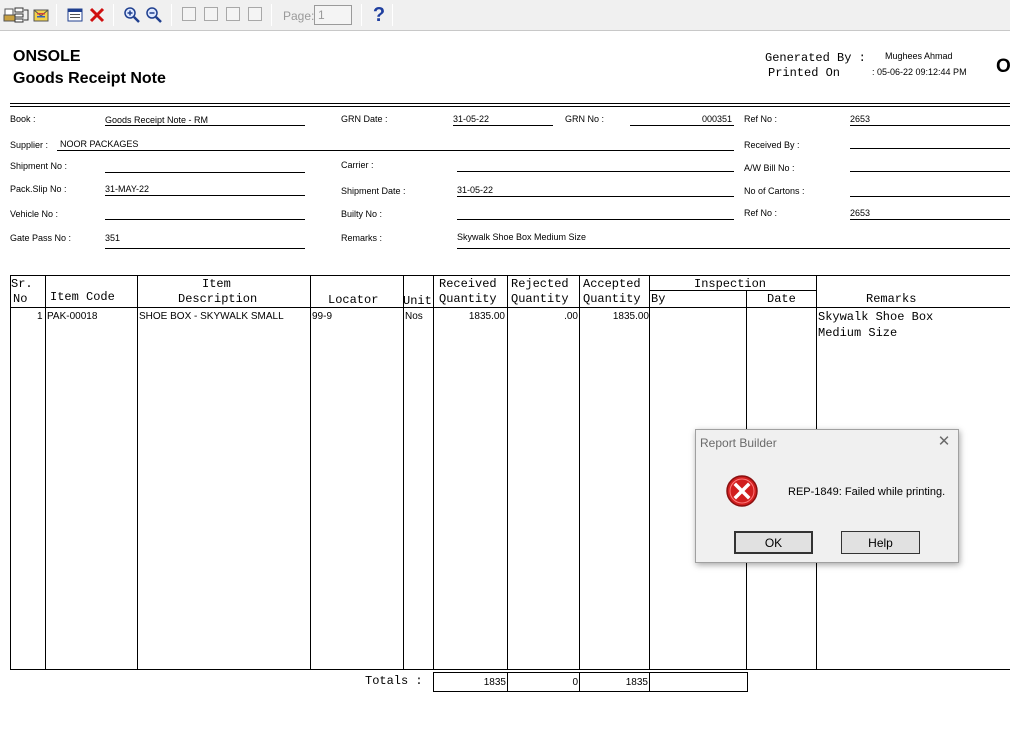 Image resolution: width=1010 pixels, height=746 pixels. Describe the element at coordinates (132, 15) in the screenshot. I see `zoom-in-icon` at that location.